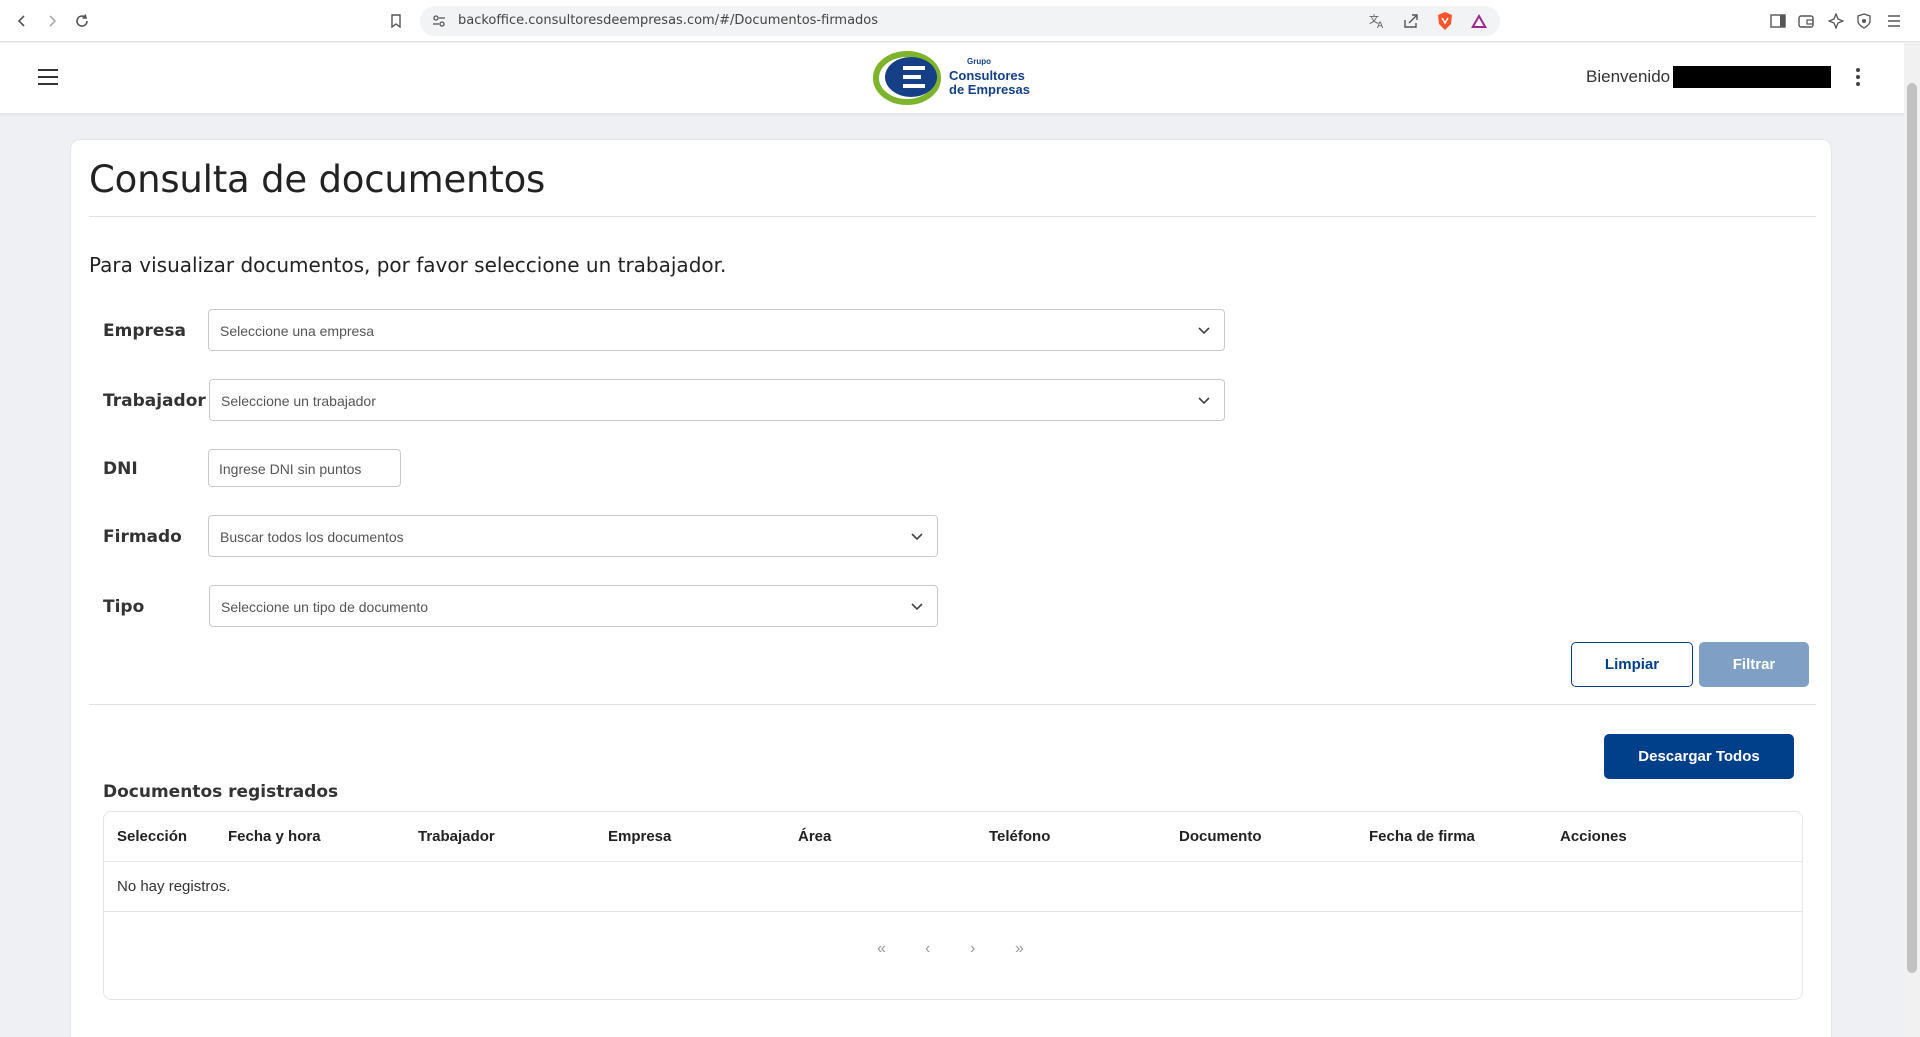 Image resolution: width=1920 pixels, height=1037 pixels. What do you see at coordinates (274, 836) in the screenshot?
I see `column-header: Fecha y hora` at bounding box center [274, 836].